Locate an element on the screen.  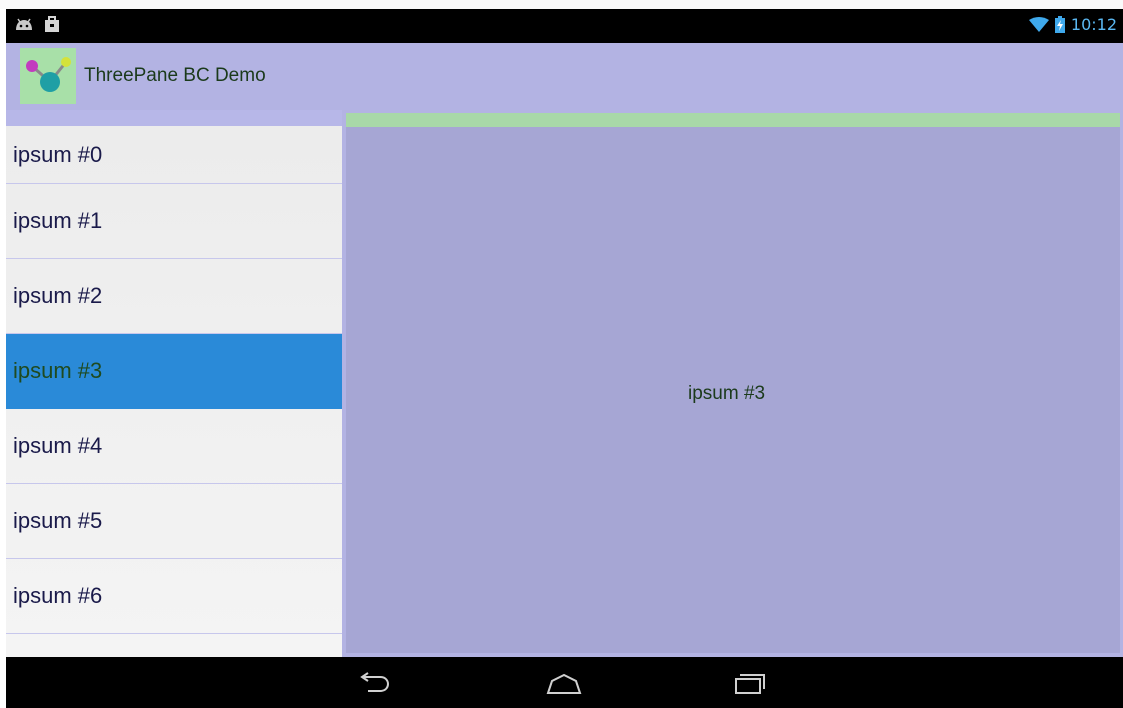
status-left-icons is located at coordinates (37, 24).